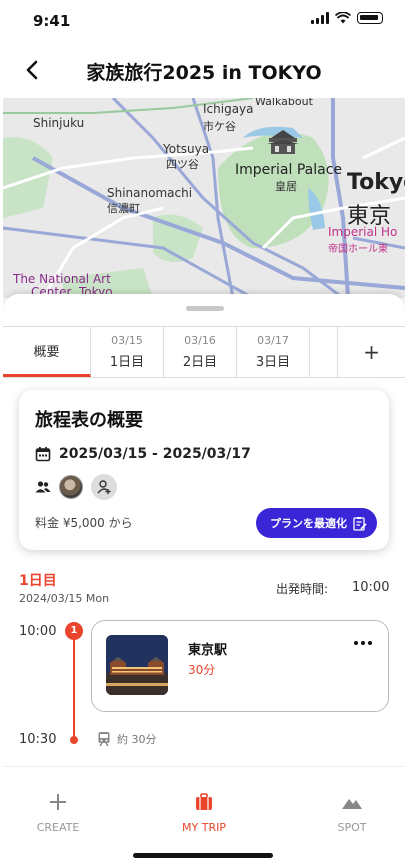  I want to click on stop-time: 10:00, so click(38, 631).